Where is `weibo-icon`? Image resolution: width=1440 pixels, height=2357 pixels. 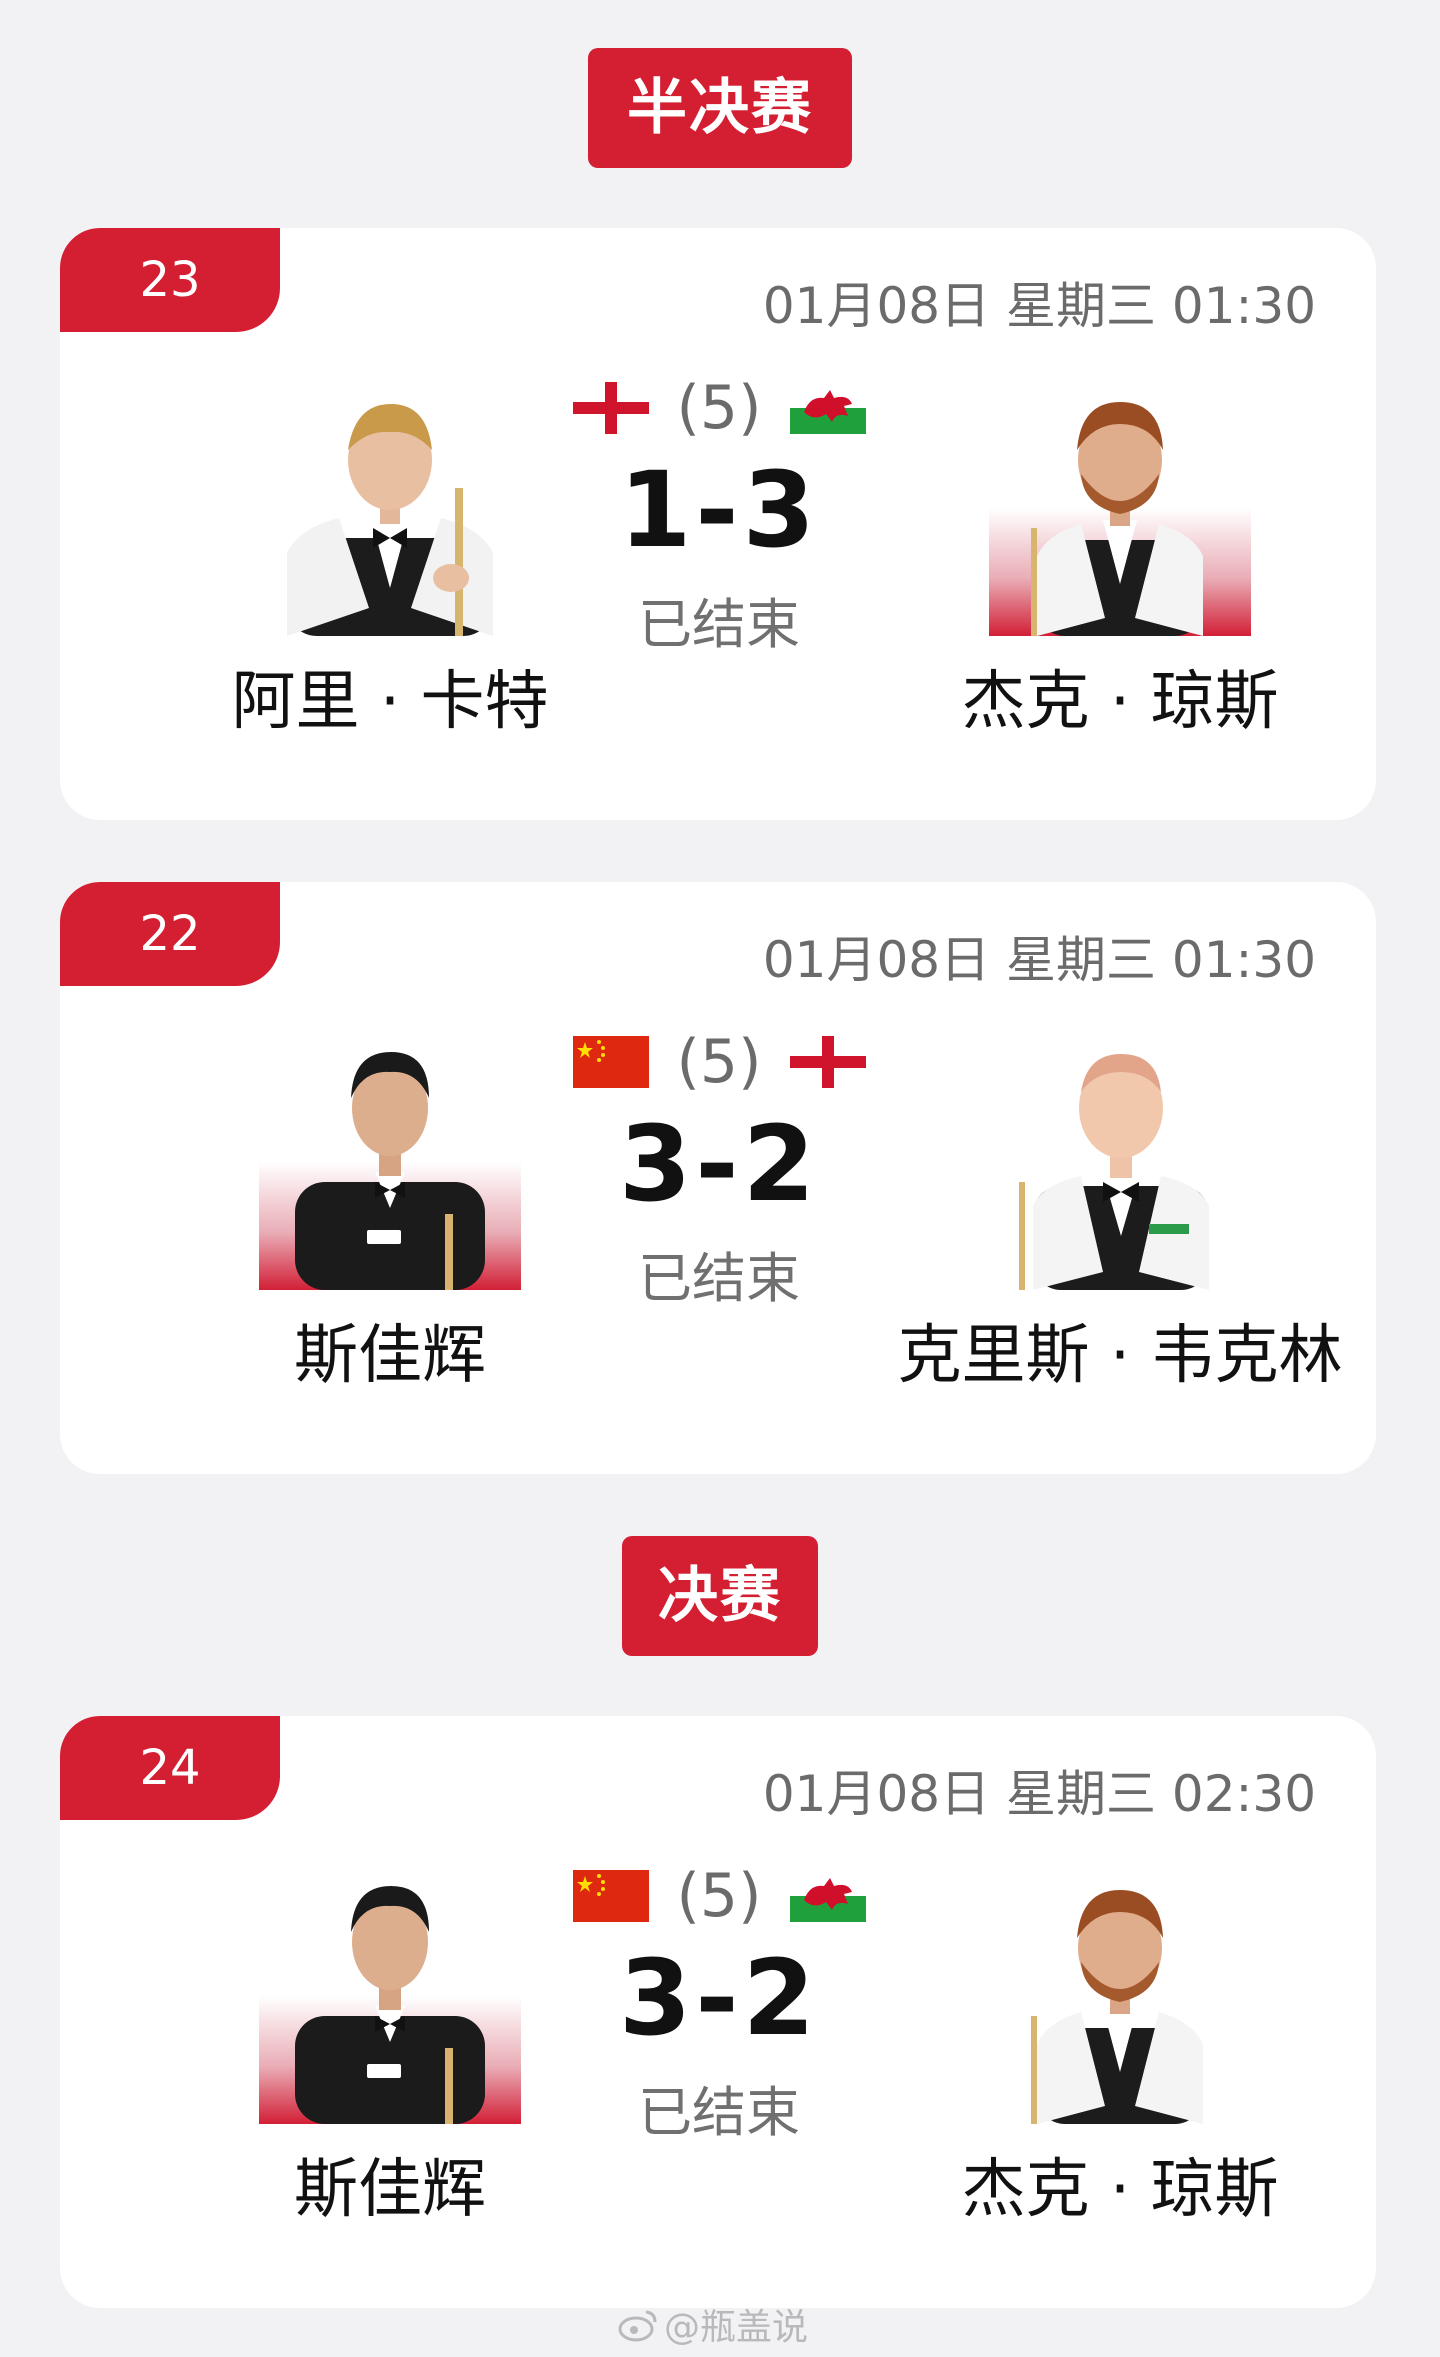 weibo-icon is located at coordinates (638, 2329).